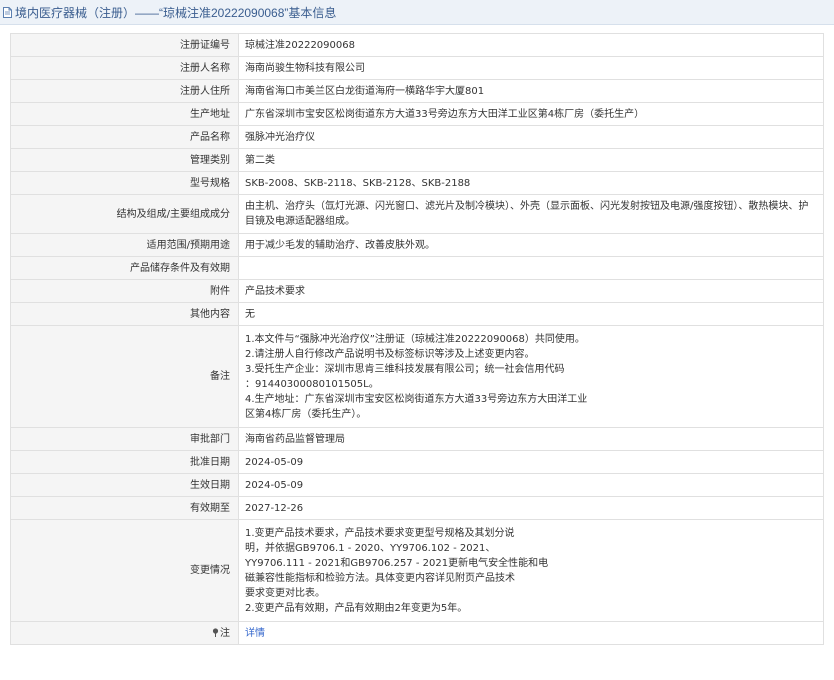 This screenshot has width=834, height=680. What do you see at coordinates (124, 462) in the screenshot?
I see `row-label: 批准日期` at bounding box center [124, 462].